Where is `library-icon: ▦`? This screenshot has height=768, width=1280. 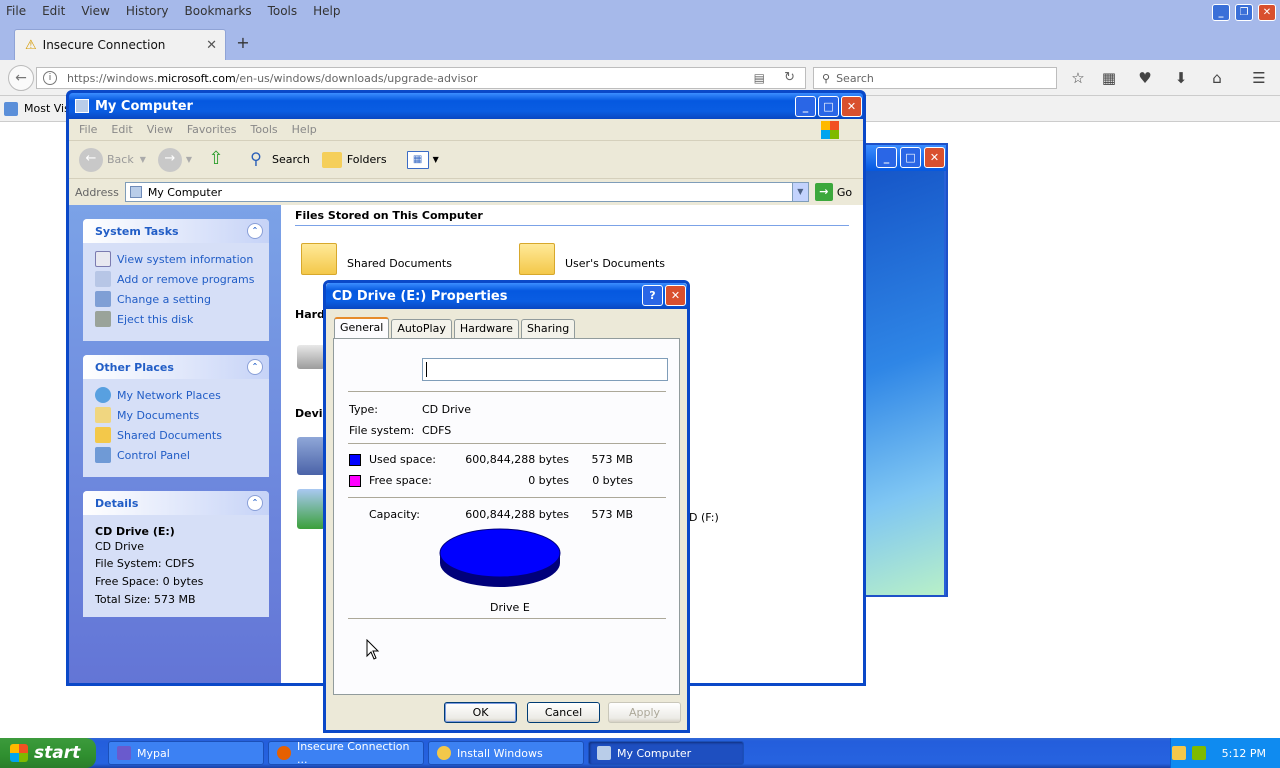 library-icon: ▦ is located at coordinates (1109, 78).